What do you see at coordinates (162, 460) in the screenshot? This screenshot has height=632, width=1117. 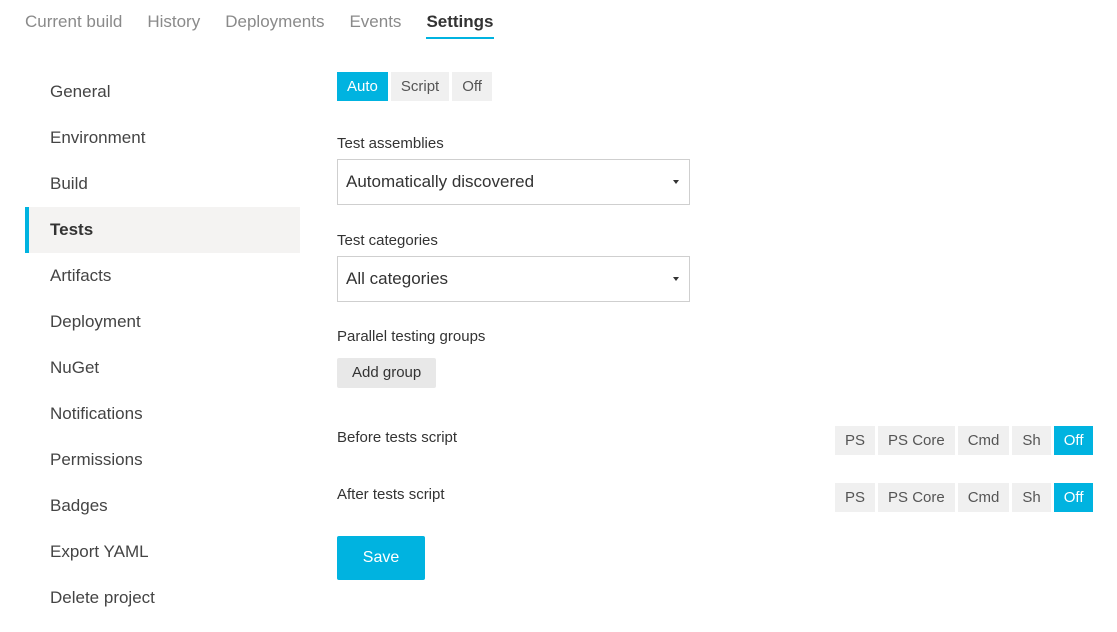 I see `sidebar-item-permissions: Permissions` at bounding box center [162, 460].